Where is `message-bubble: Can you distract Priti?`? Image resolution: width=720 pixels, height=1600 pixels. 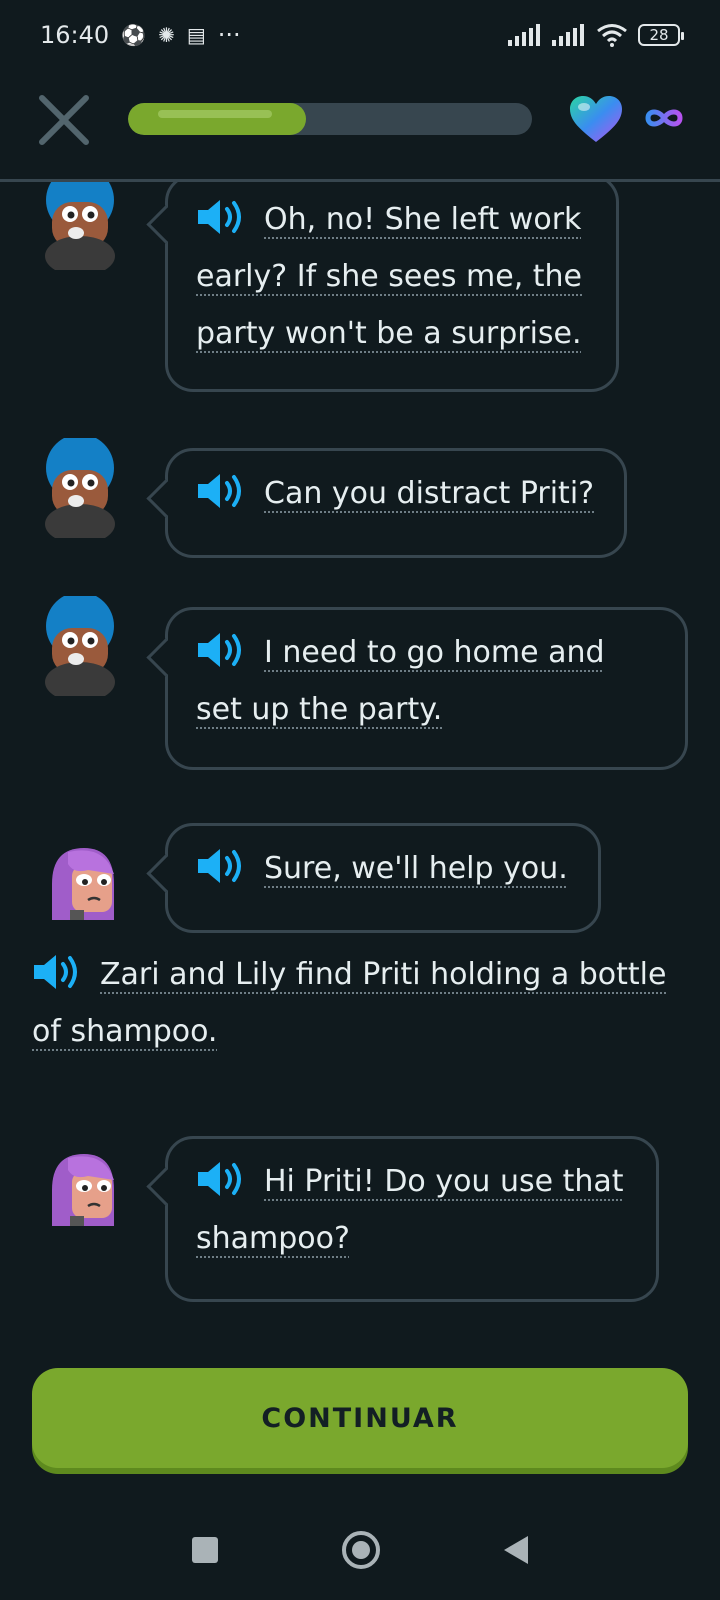 message-bubble: Can you distract Priti? is located at coordinates (396, 503).